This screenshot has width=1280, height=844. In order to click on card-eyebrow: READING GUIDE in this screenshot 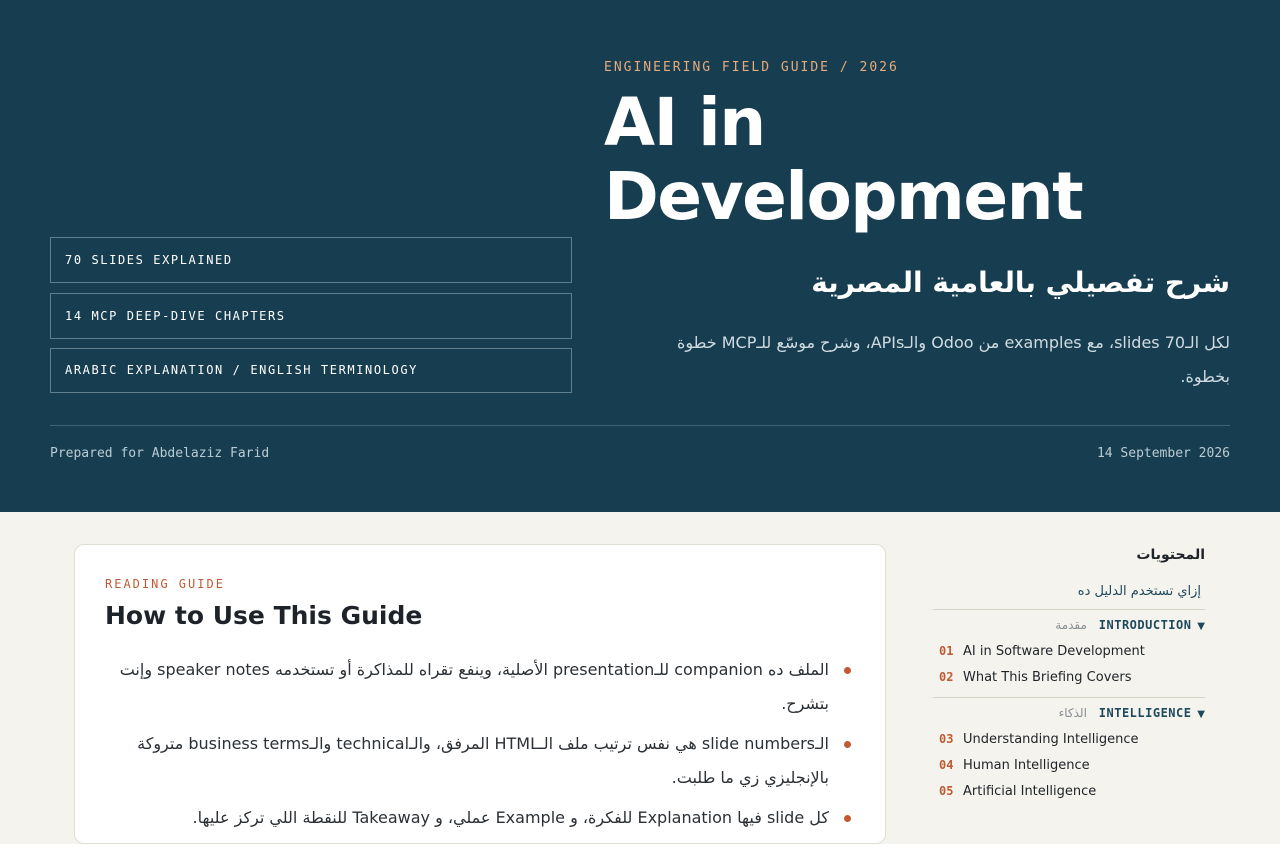, I will do `click(165, 584)`.